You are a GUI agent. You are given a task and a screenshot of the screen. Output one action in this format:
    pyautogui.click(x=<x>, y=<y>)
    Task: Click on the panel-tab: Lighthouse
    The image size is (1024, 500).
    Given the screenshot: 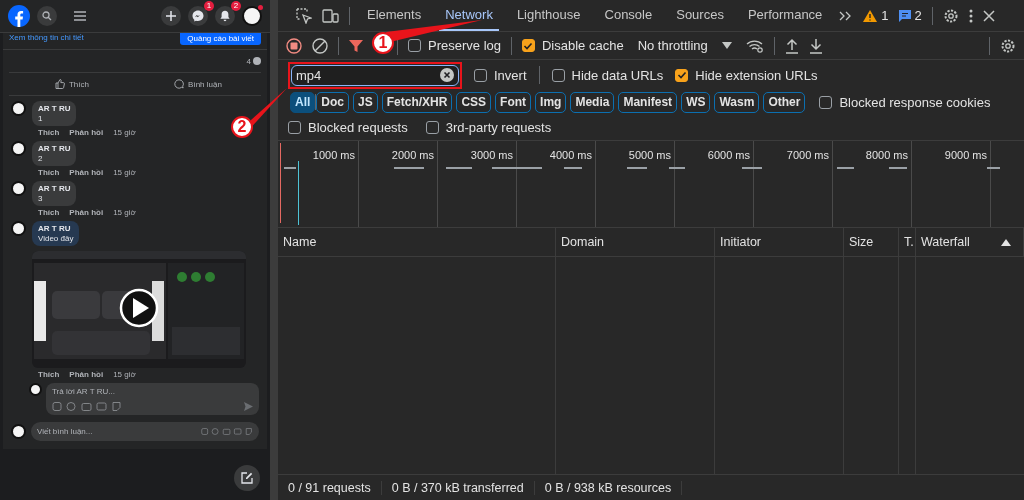 What is the action you would take?
    pyautogui.click(x=548, y=15)
    